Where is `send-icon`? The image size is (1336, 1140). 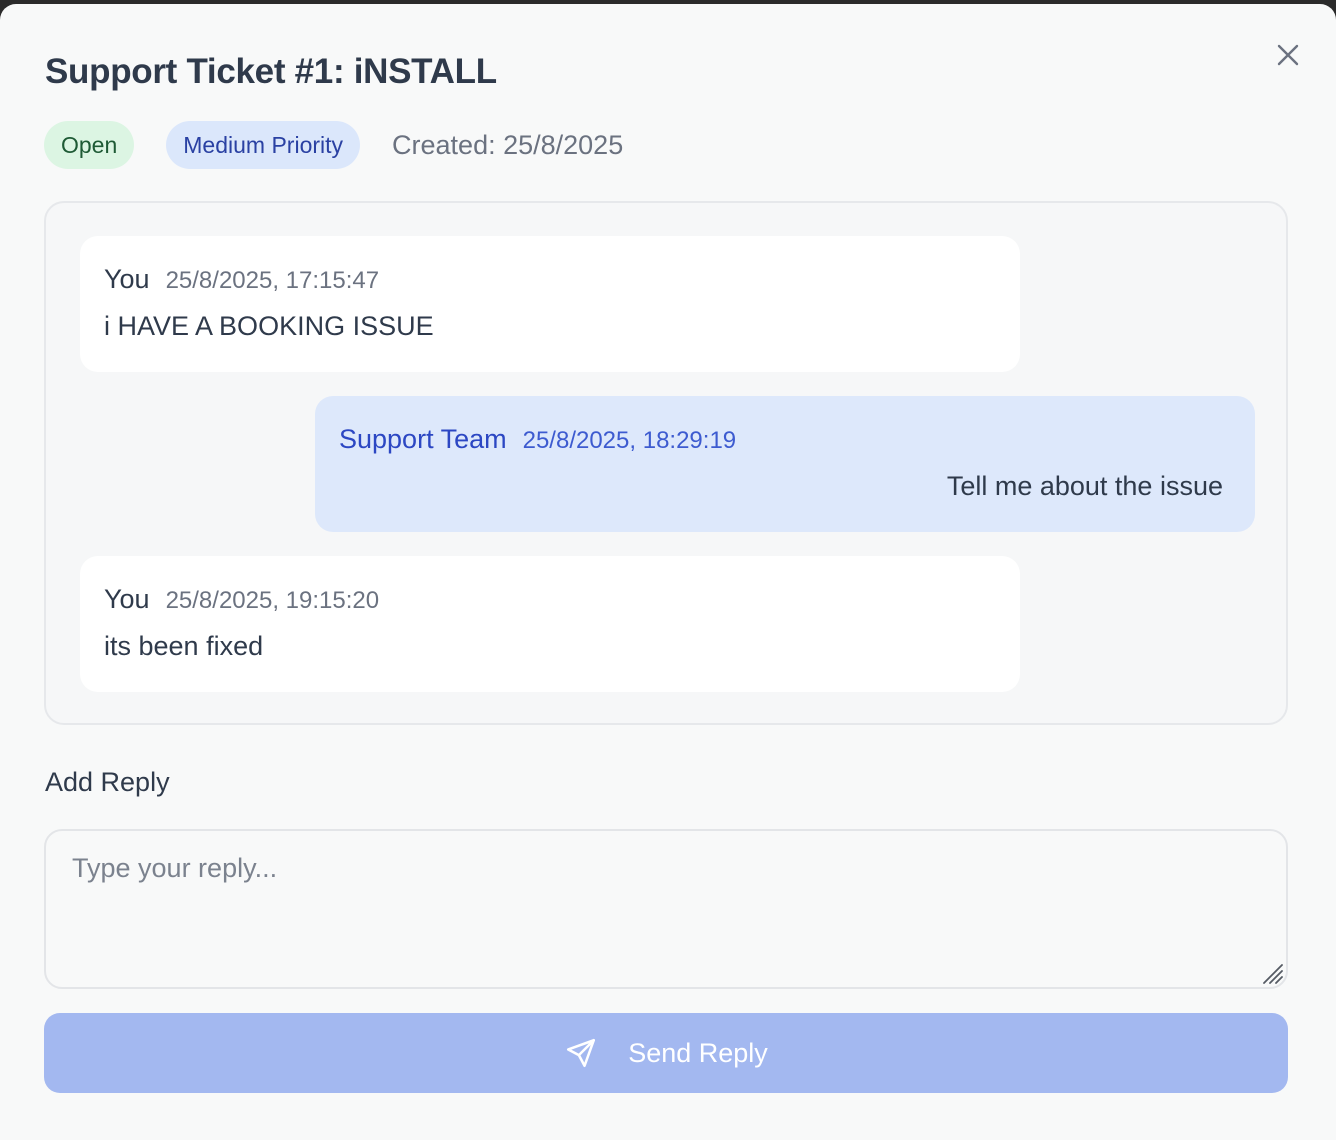
send-icon is located at coordinates (581, 1053).